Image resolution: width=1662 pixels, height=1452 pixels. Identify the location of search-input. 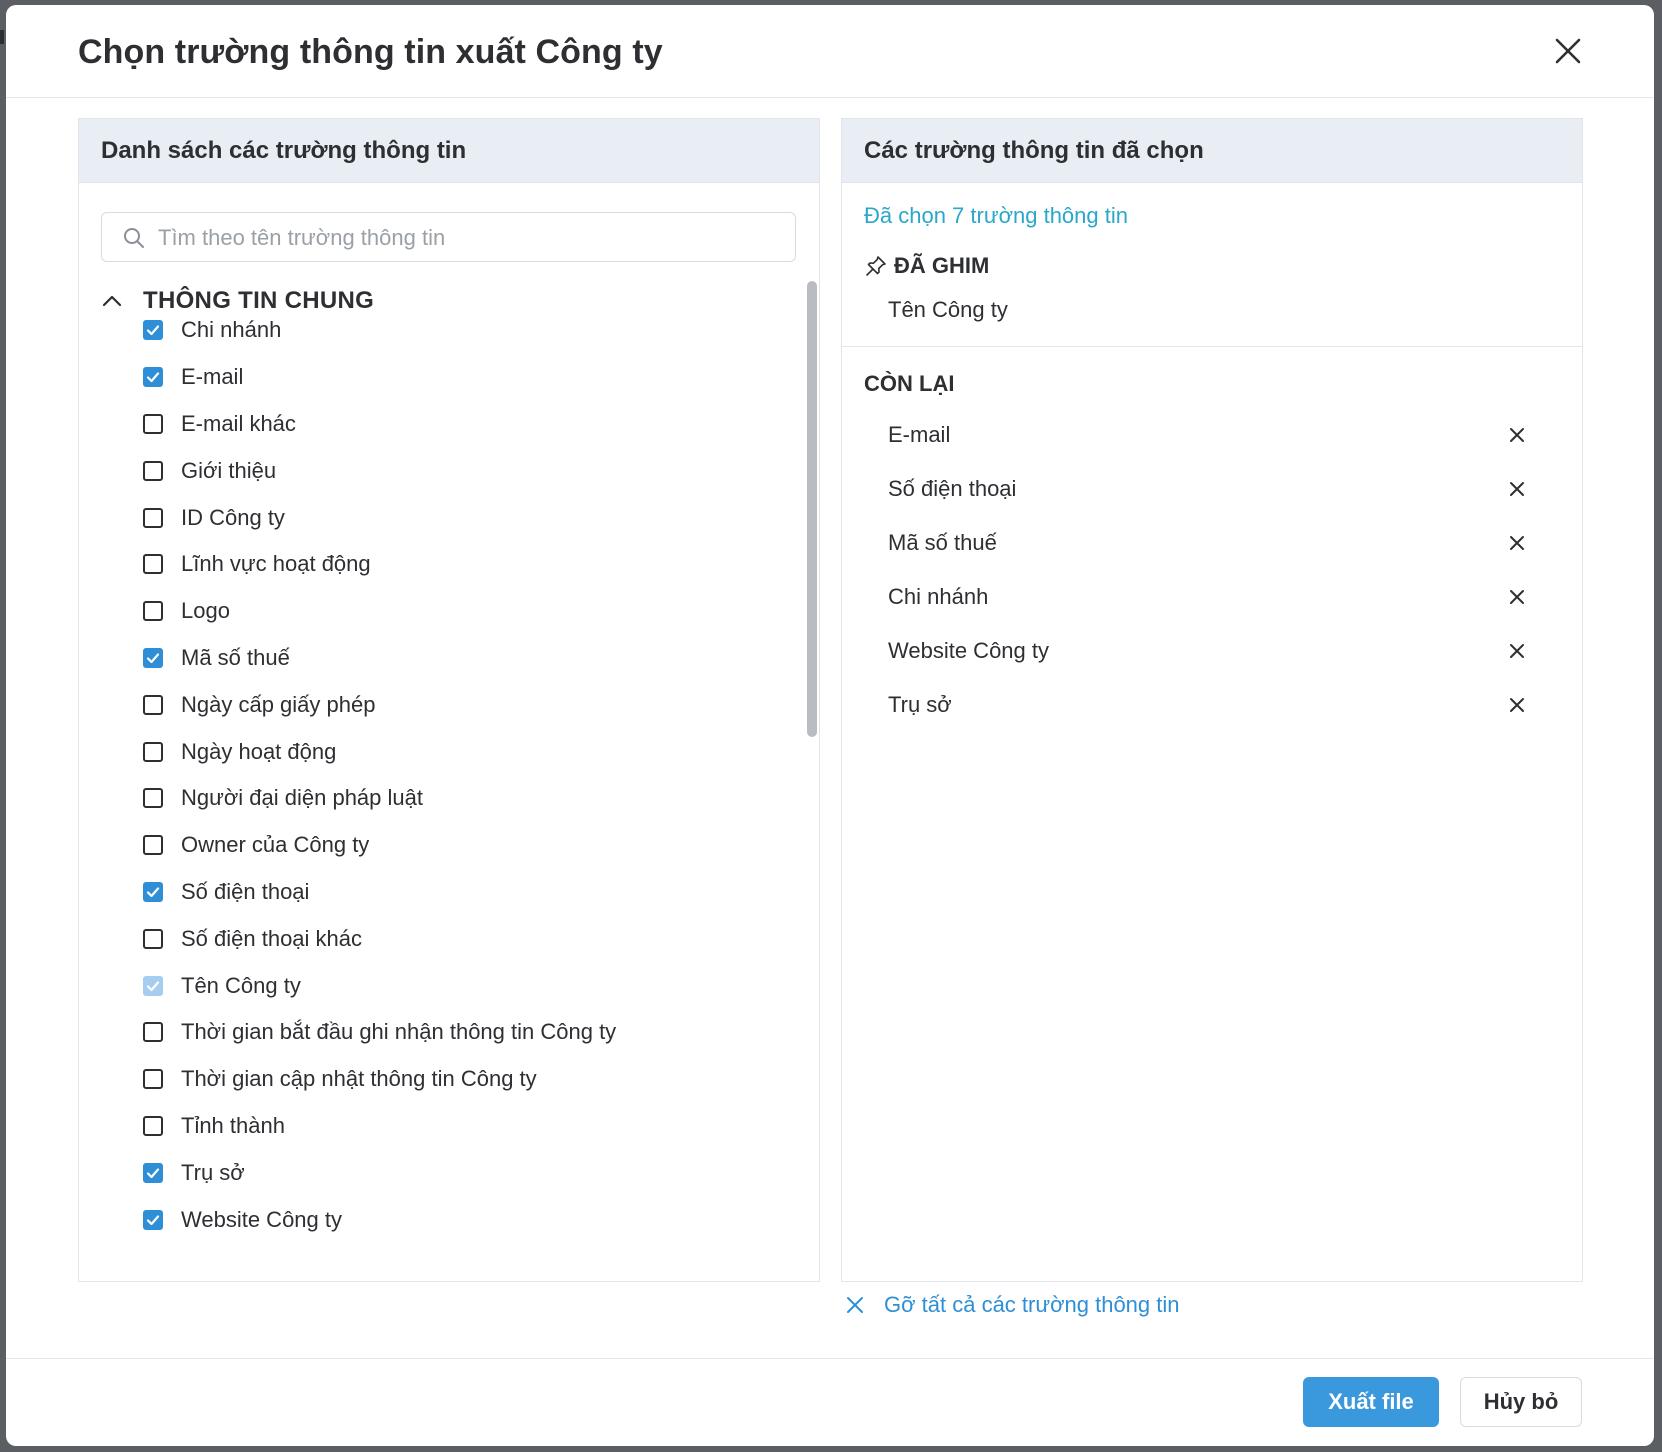
(468, 238).